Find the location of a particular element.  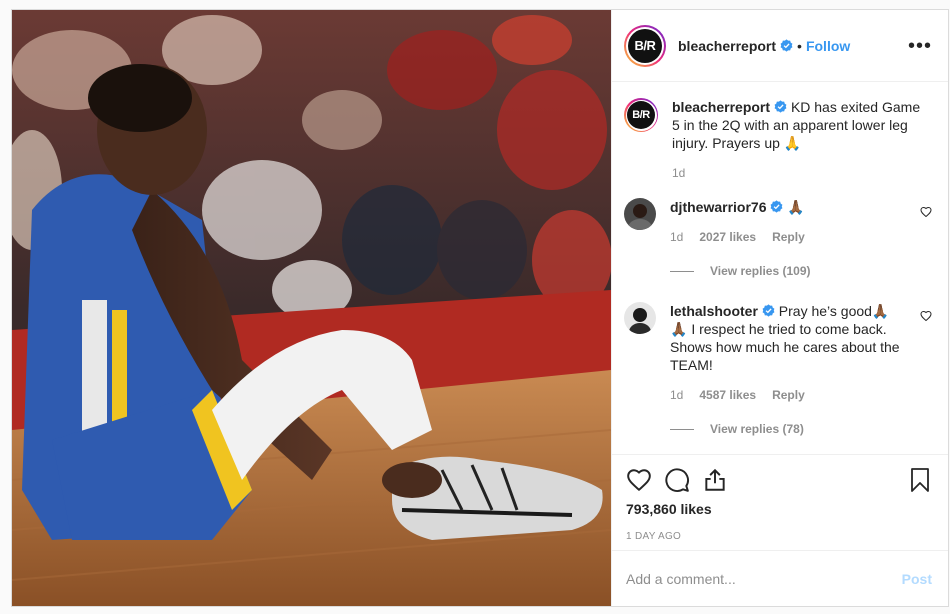

comment-username: djthewarrior76 is located at coordinates (718, 207).